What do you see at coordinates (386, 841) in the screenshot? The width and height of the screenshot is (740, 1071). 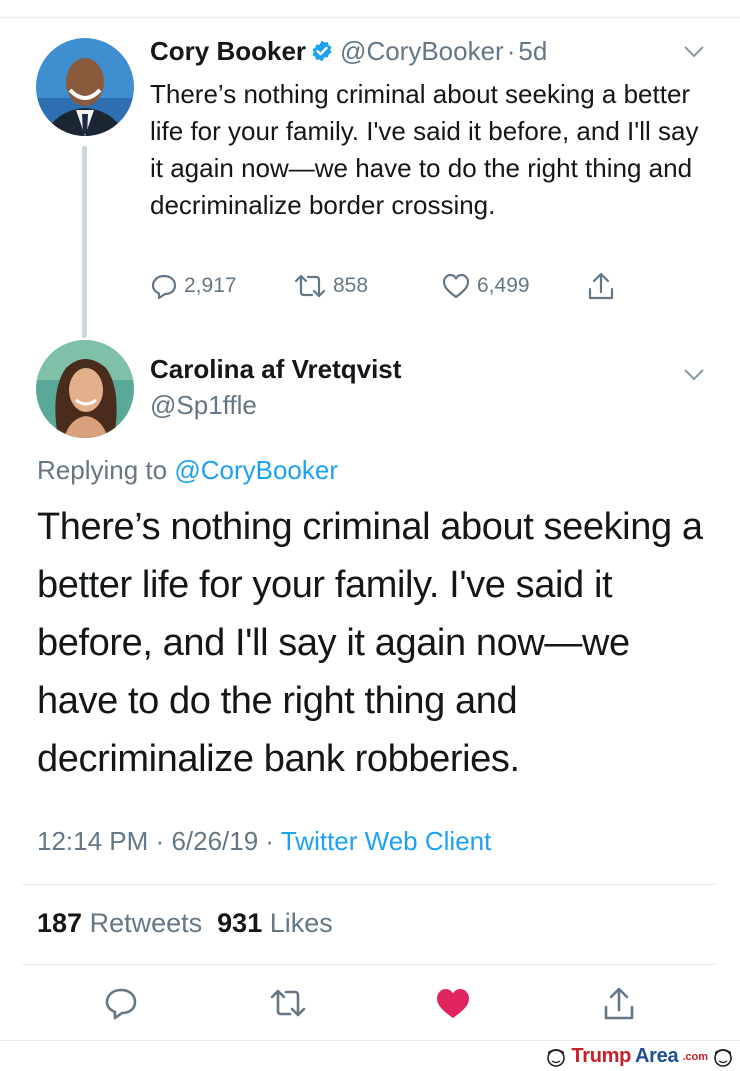 I see `tweet2-client-link: Twitter Web Client` at bounding box center [386, 841].